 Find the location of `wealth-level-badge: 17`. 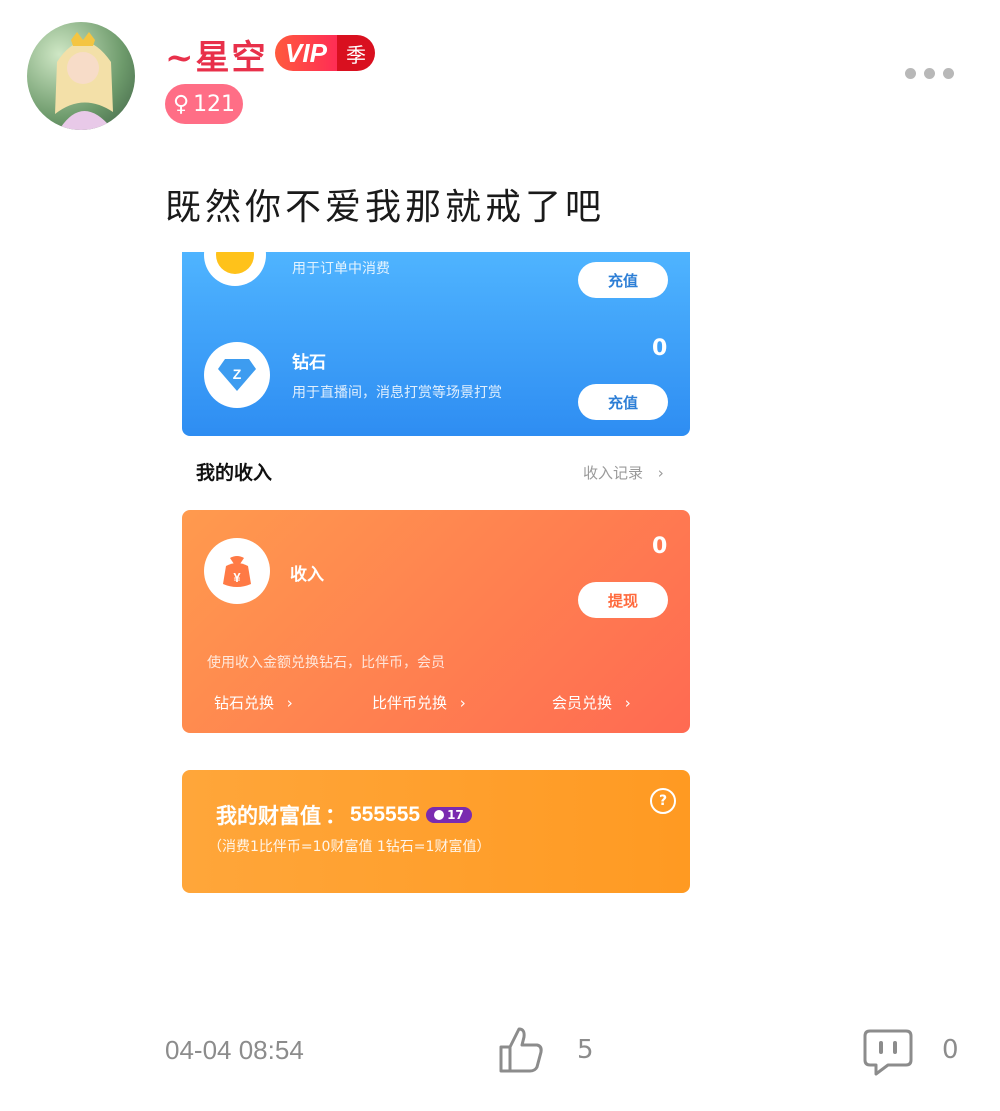

wealth-level-badge: 17 is located at coordinates (449, 815).